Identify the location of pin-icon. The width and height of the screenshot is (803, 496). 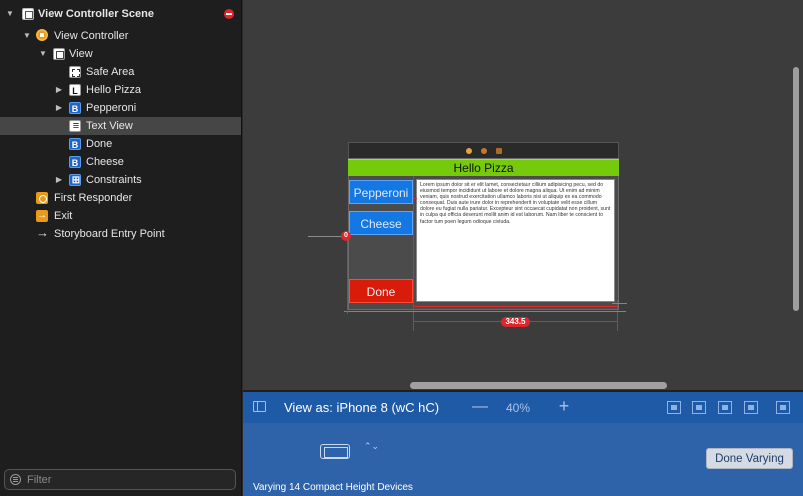
(751, 407).